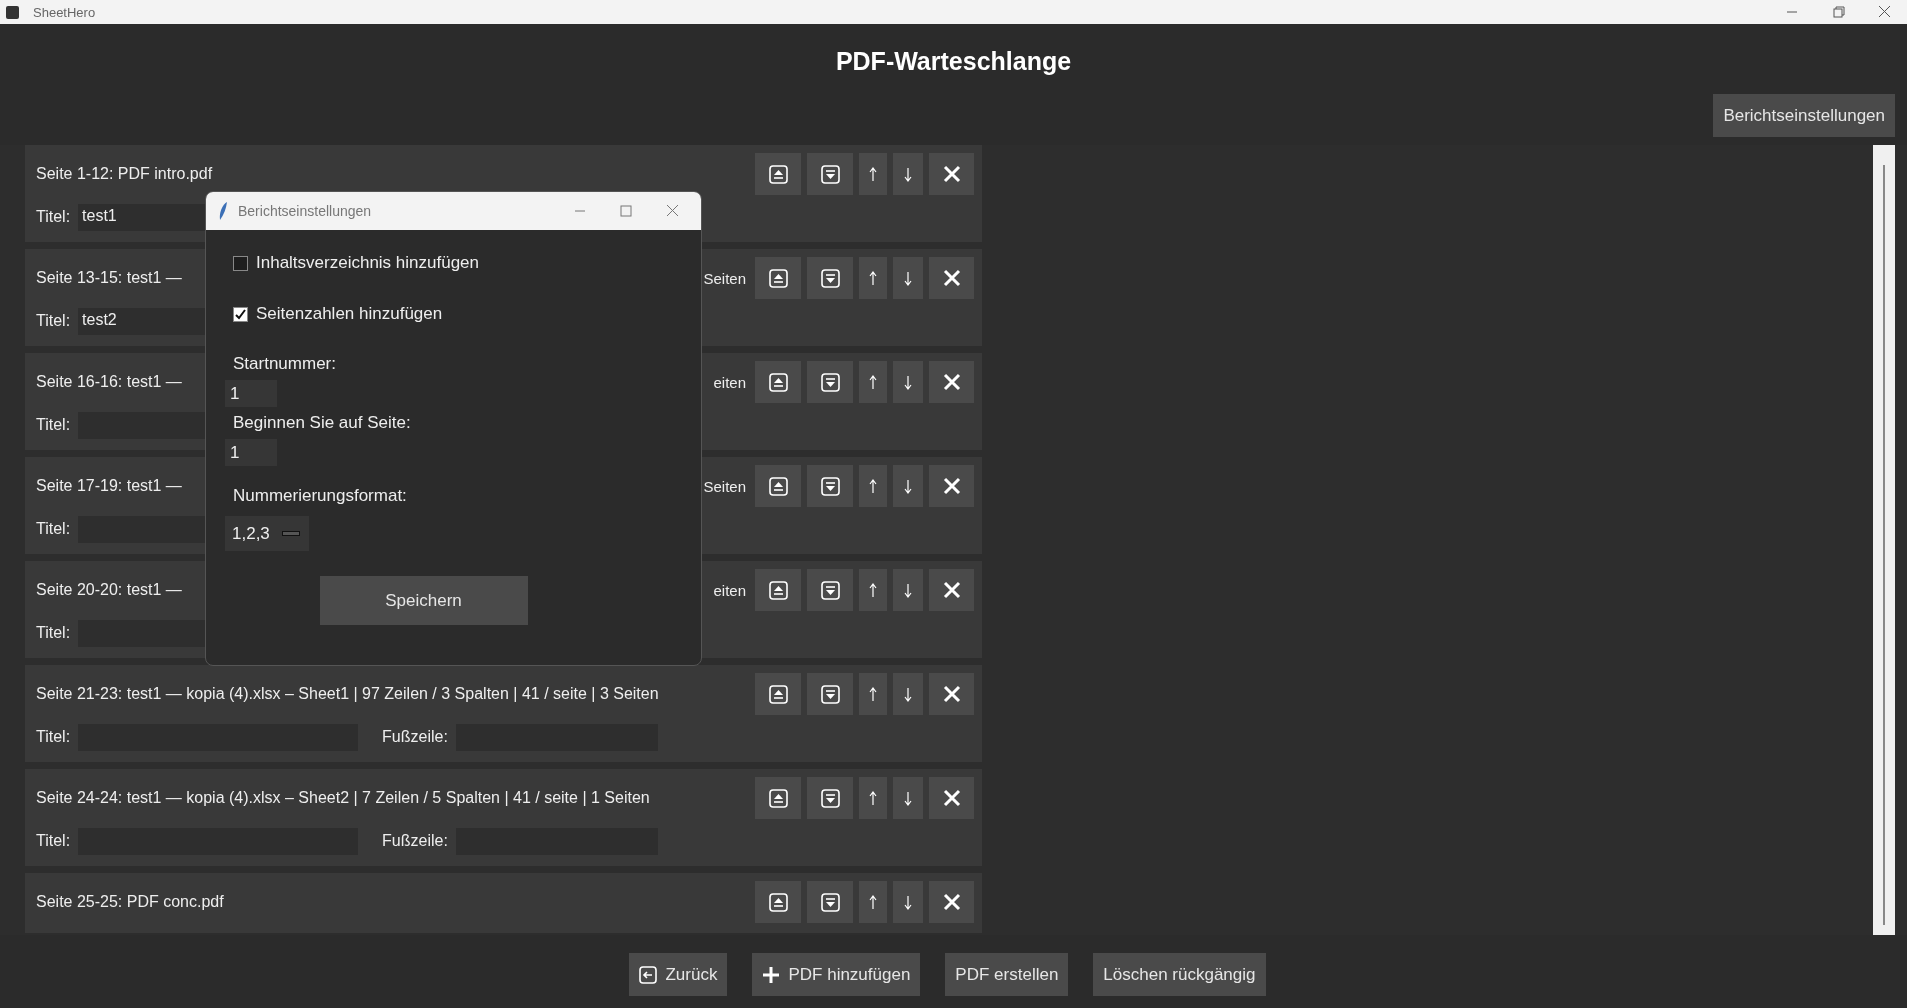  What do you see at coordinates (347, 694) in the screenshot?
I see `item-label: Seite 21-23: test1 — kopia (4).xlsx – Sheet1 | 97 Zeilen / 3 Spalten | 41 / seite | 3 Seiten` at bounding box center [347, 694].